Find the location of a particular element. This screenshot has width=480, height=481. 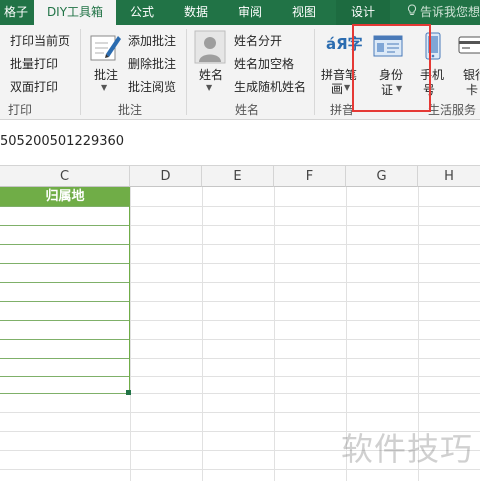

print-group-label: 打印 is located at coordinates (20, 110).